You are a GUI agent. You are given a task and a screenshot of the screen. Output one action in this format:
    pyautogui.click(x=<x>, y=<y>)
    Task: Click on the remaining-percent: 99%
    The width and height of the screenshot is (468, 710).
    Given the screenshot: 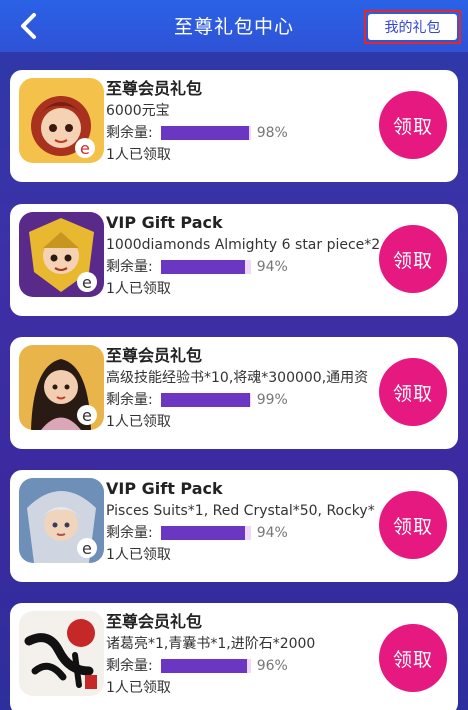 What is the action you would take?
    pyautogui.click(x=272, y=400)
    